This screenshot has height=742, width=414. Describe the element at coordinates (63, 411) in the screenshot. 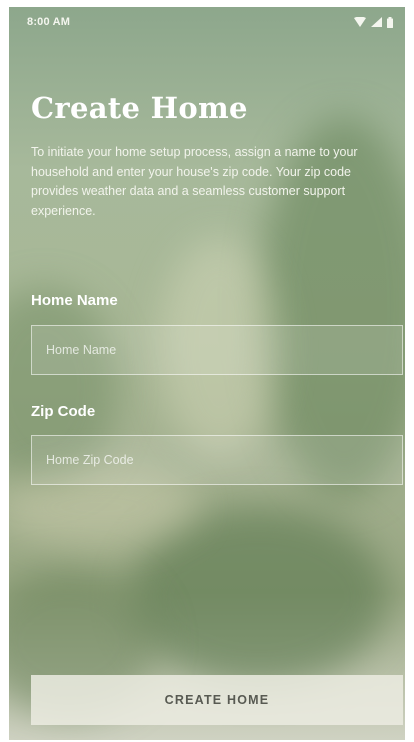

I see `zip-code-label: Zip Code` at that location.